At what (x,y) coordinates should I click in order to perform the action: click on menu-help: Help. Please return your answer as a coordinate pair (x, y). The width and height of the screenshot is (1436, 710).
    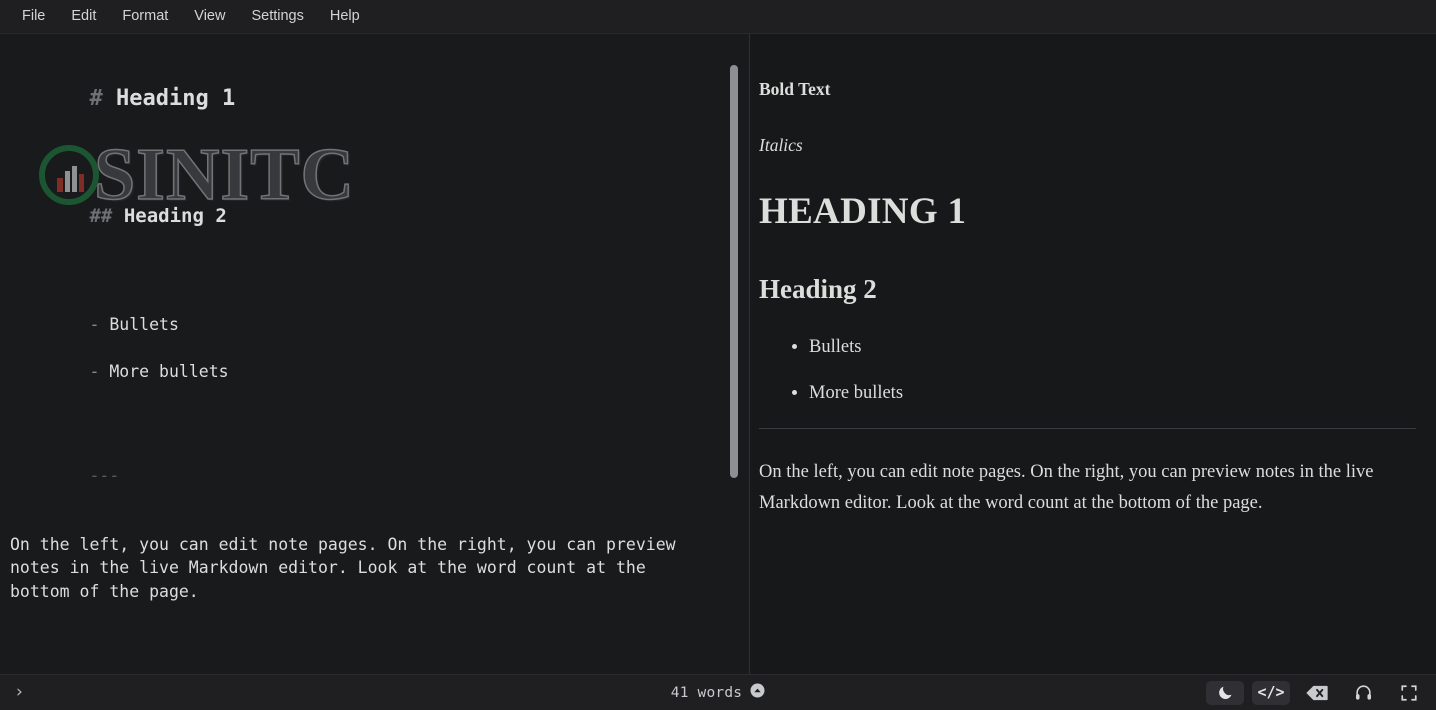
    Looking at the image, I should click on (345, 16).